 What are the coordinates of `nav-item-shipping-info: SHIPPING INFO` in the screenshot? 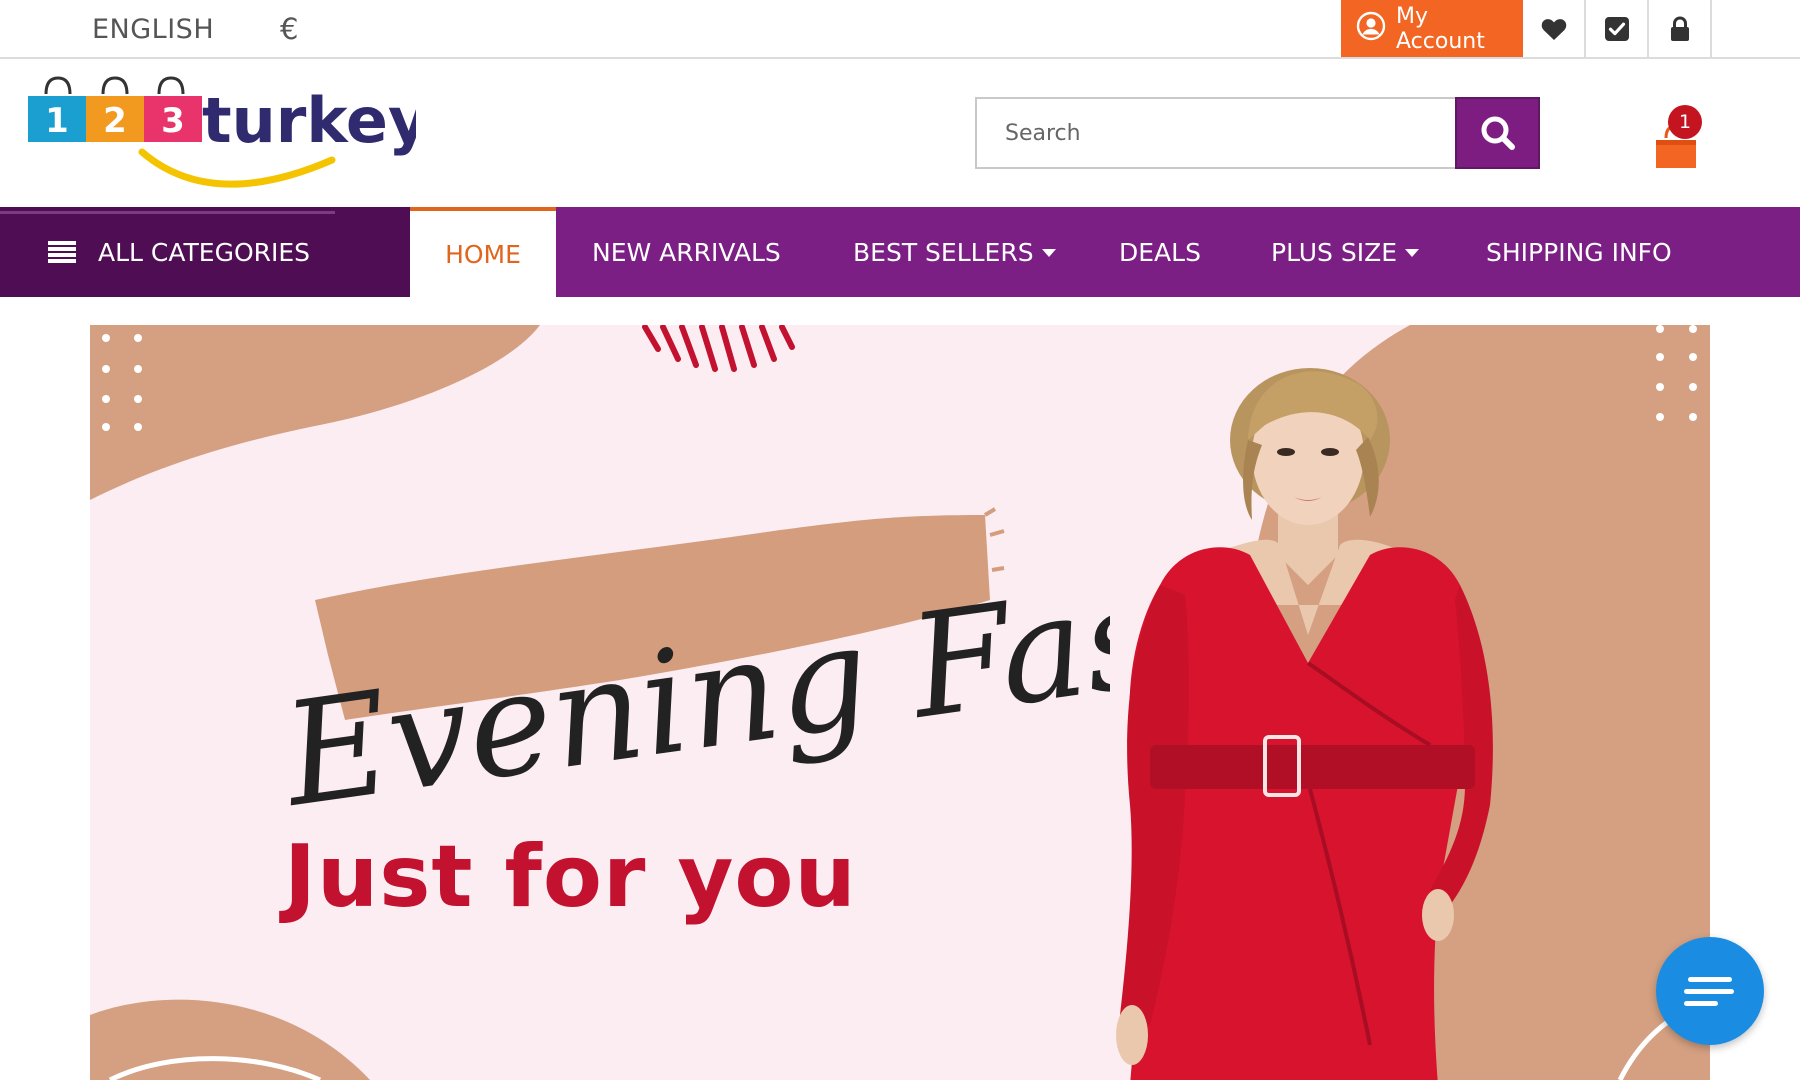 It's located at (1579, 252).